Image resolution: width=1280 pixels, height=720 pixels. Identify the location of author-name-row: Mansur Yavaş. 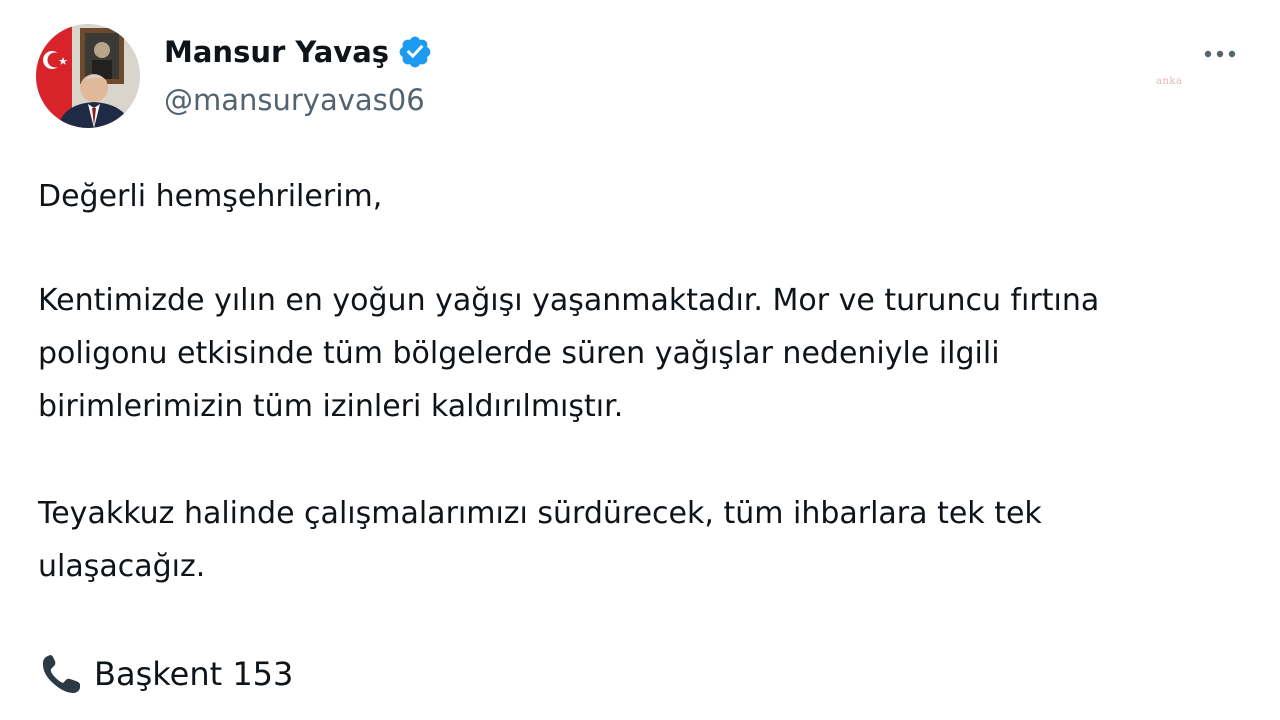
(298, 52).